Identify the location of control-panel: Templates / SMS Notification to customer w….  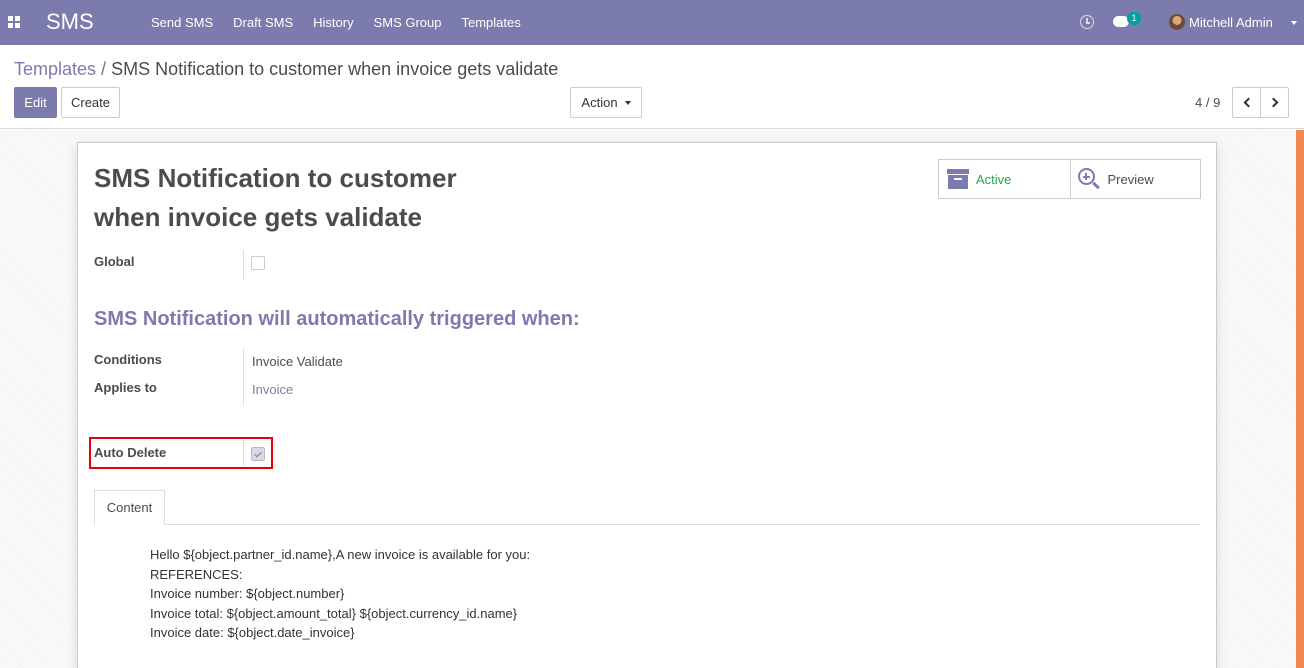
(652, 87).